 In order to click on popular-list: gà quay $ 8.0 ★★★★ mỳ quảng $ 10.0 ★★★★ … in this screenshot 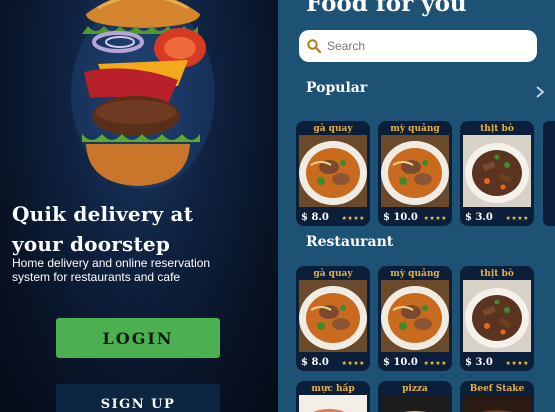, I will do `click(415, 173)`.